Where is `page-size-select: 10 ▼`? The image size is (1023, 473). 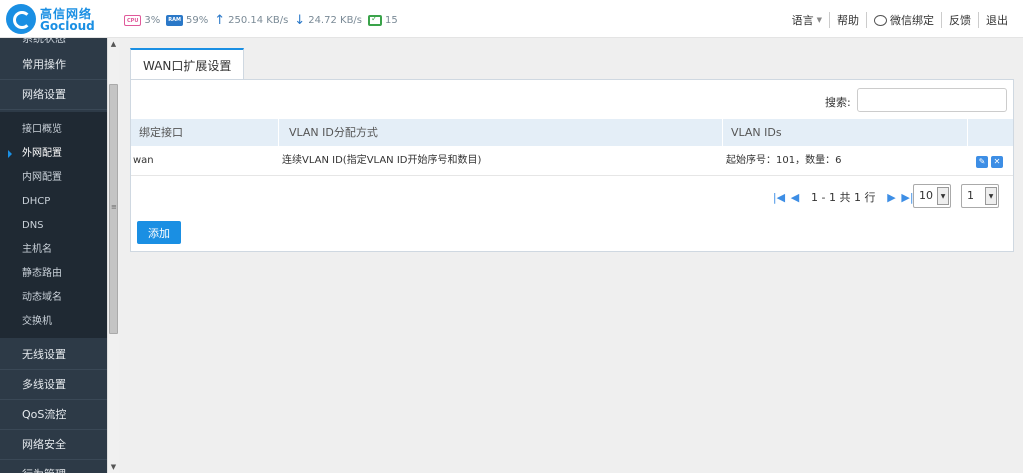 page-size-select: 10 ▼ is located at coordinates (932, 196).